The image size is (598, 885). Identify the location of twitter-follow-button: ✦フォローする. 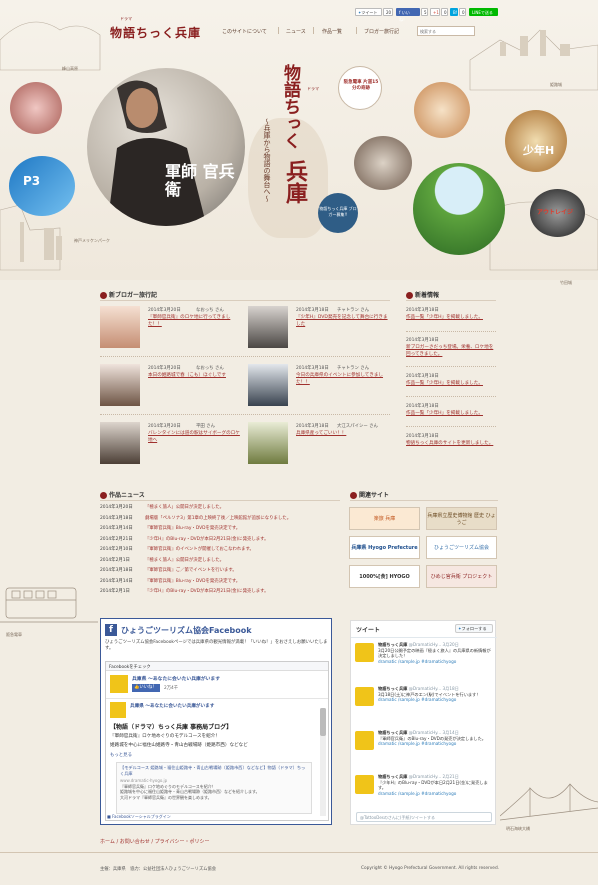
(474, 628).